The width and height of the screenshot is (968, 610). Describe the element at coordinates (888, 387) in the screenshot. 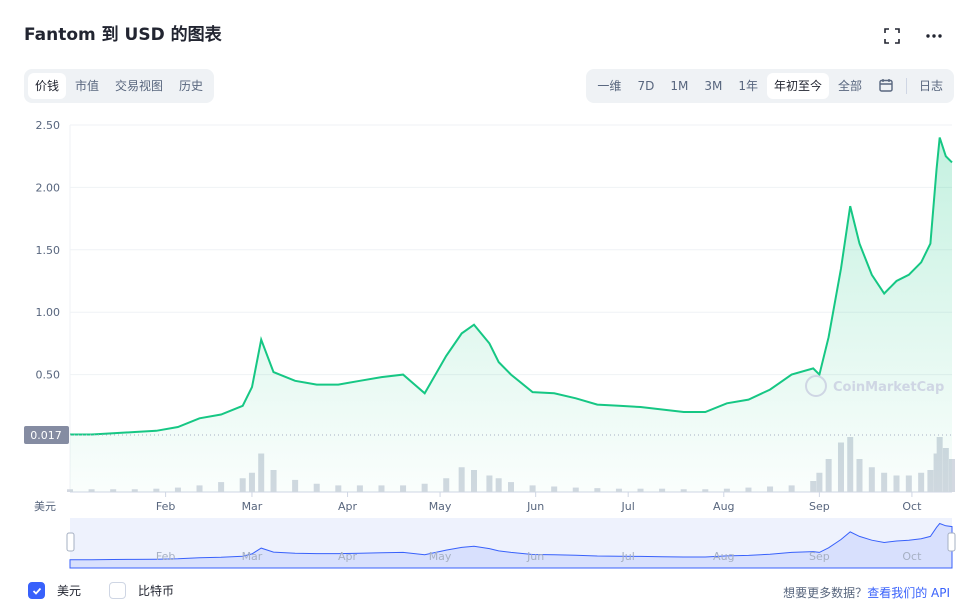

I see `watermark-text: CoinMarketCap` at that location.